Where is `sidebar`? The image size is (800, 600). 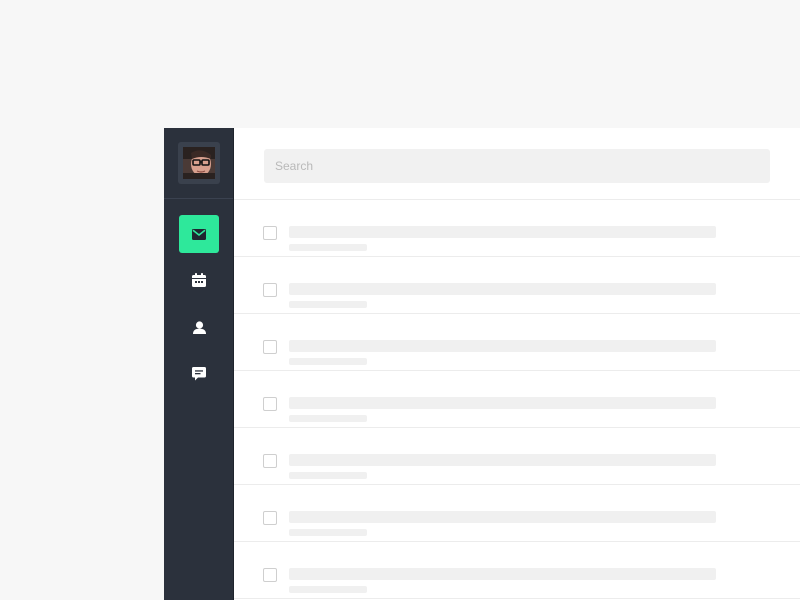 sidebar is located at coordinates (199, 364).